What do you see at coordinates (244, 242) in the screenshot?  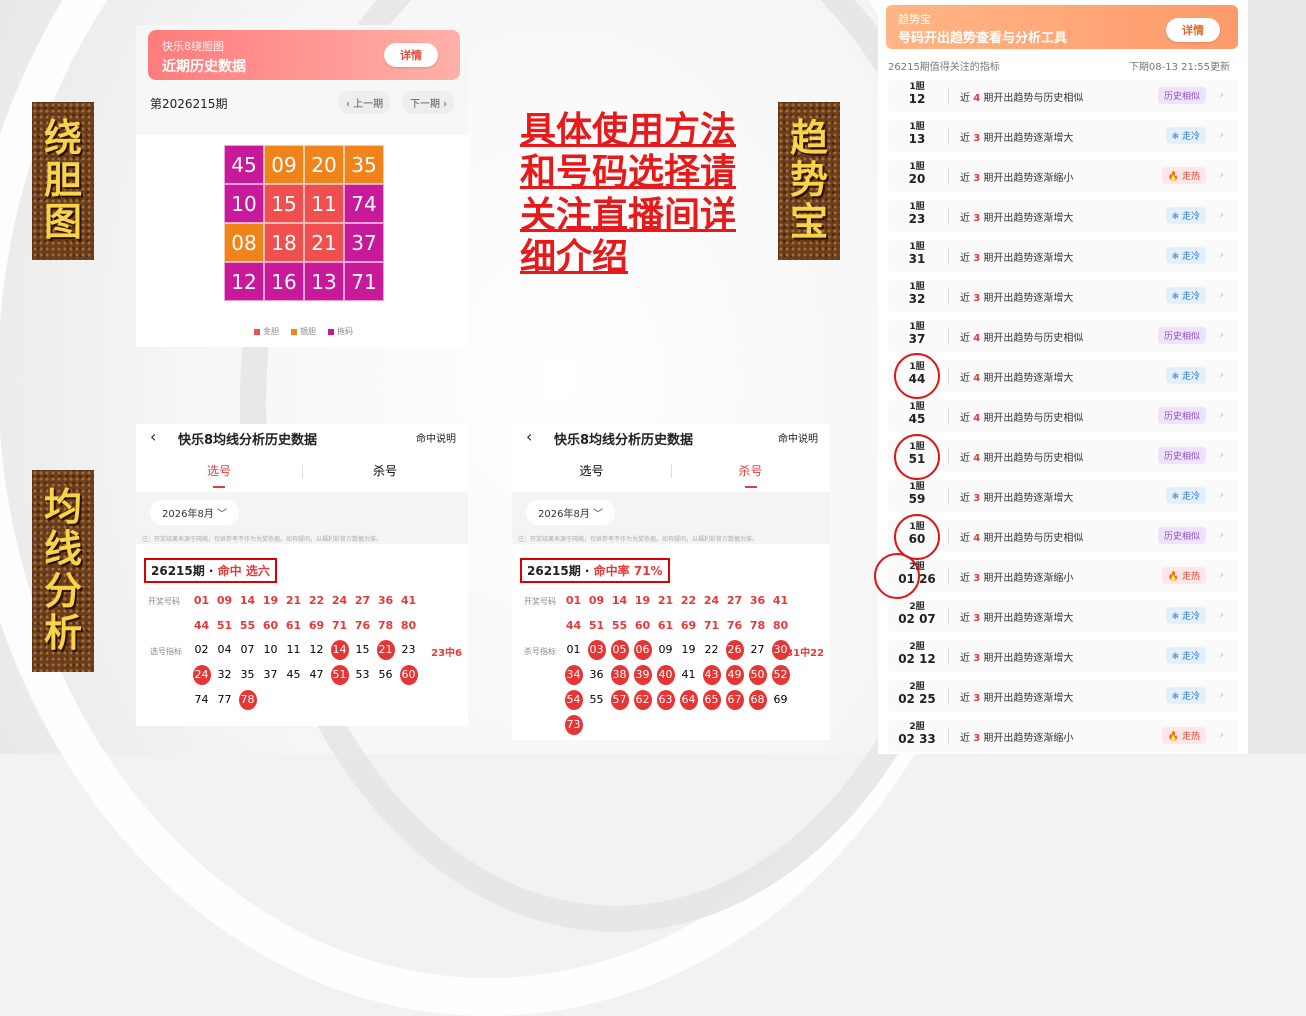 I see `grid-cell: 08` at bounding box center [244, 242].